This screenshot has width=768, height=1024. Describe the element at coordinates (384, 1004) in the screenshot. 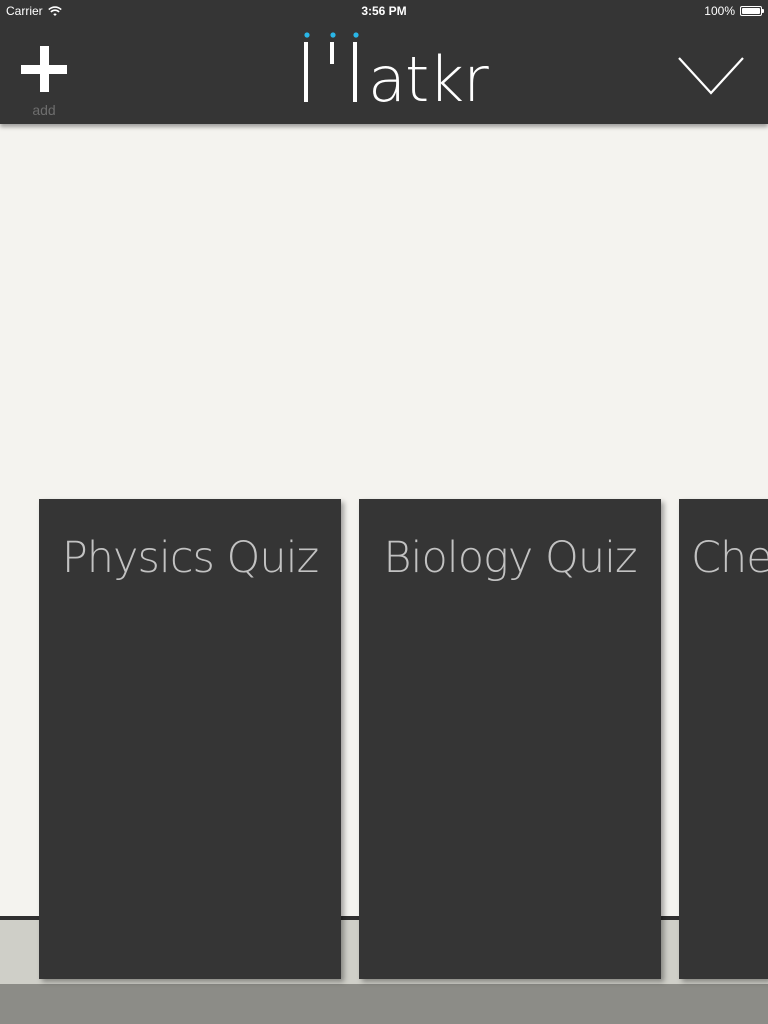

I see `floor` at that location.